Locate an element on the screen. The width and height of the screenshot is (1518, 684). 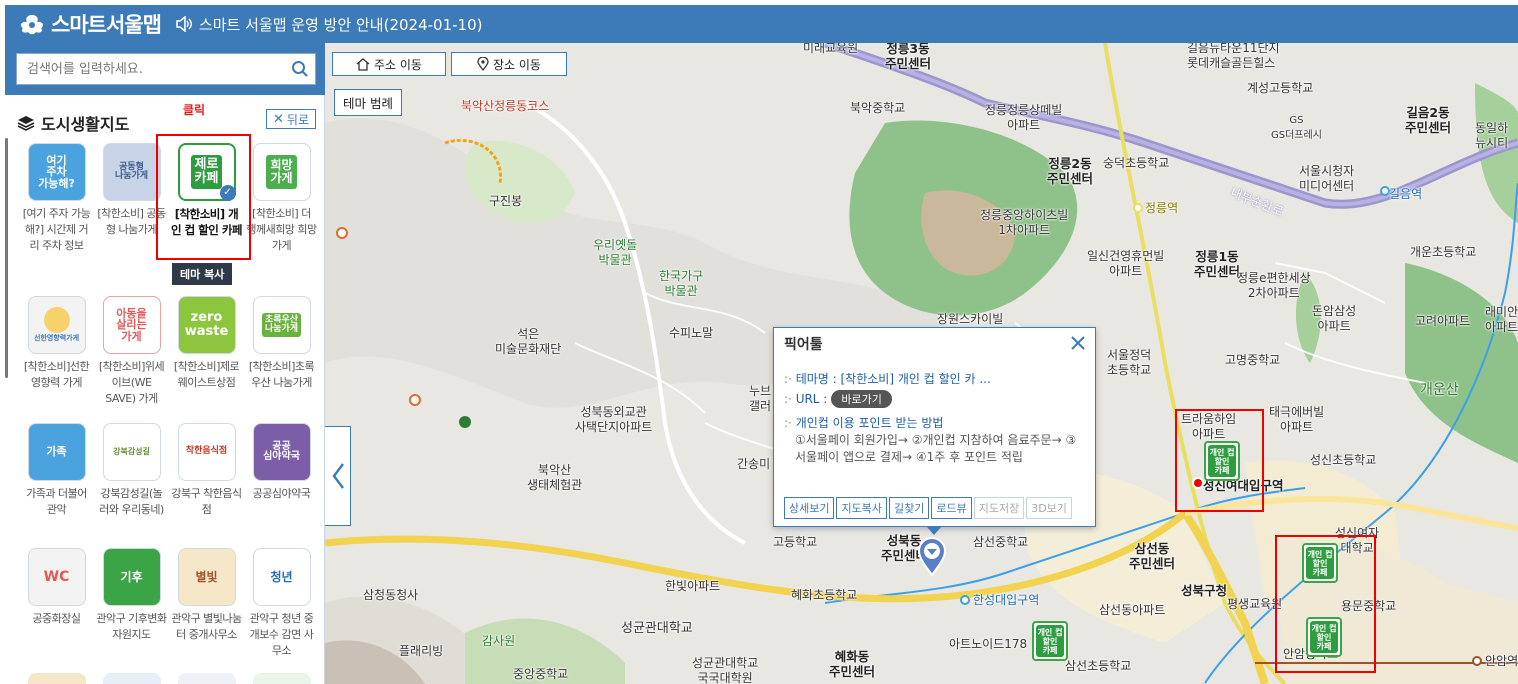
theme-tile-zero-cafe: 제로 카페 ✓ [착한소비] 개인 컵 할인 카페 is located at coordinates (206, 190).